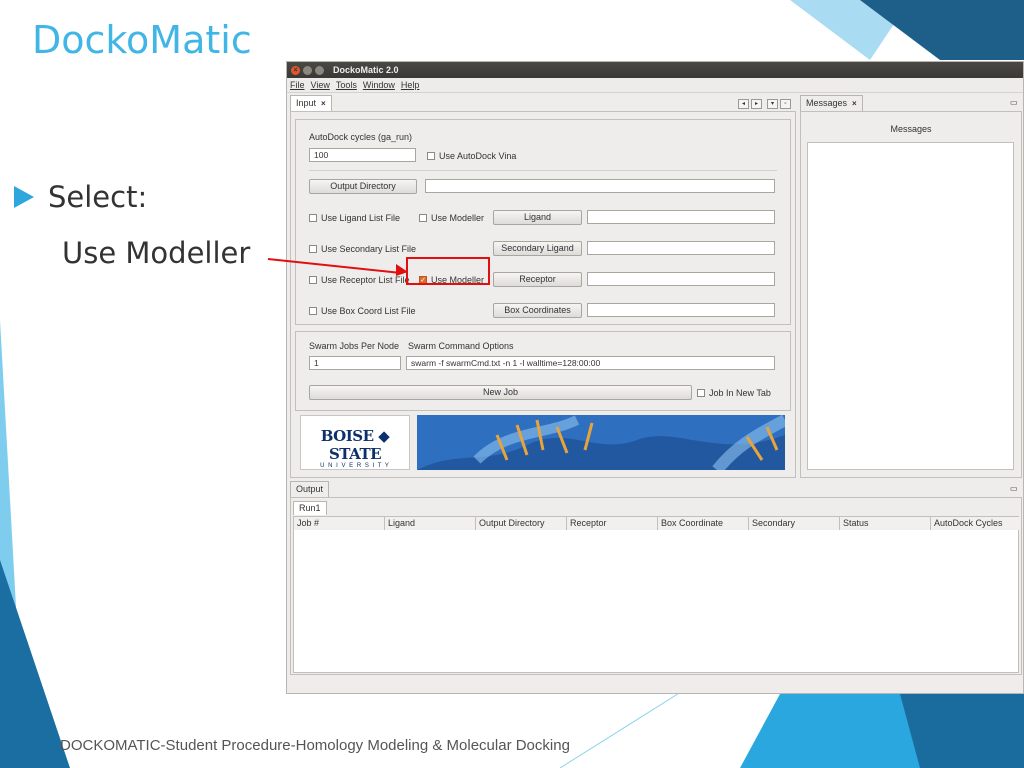 The image size is (1024, 768). Describe the element at coordinates (355, 445) in the screenshot. I see `logo-title: BOISE ◆ STATE` at that location.